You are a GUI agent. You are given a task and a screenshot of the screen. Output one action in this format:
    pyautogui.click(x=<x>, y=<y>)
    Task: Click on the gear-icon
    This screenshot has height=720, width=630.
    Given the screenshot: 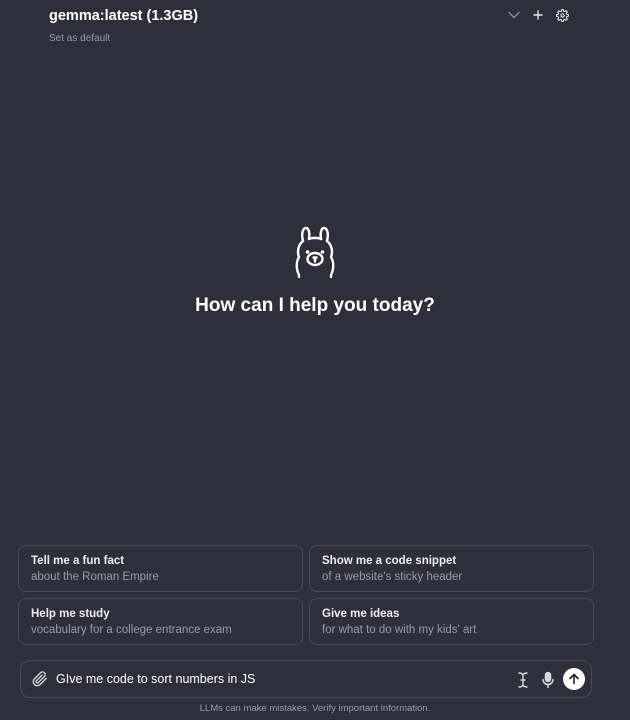 What is the action you would take?
    pyautogui.click(x=562, y=15)
    